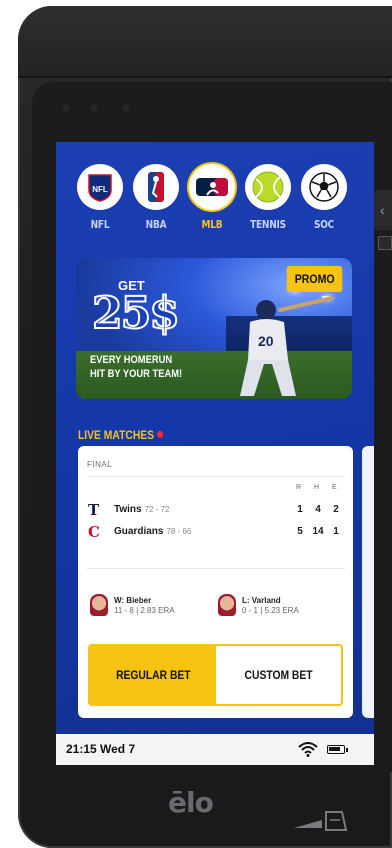  What do you see at coordinates (324, 187) in the screenshot?
I see `soccer-ball-icon` at bounding box center [324, 187].